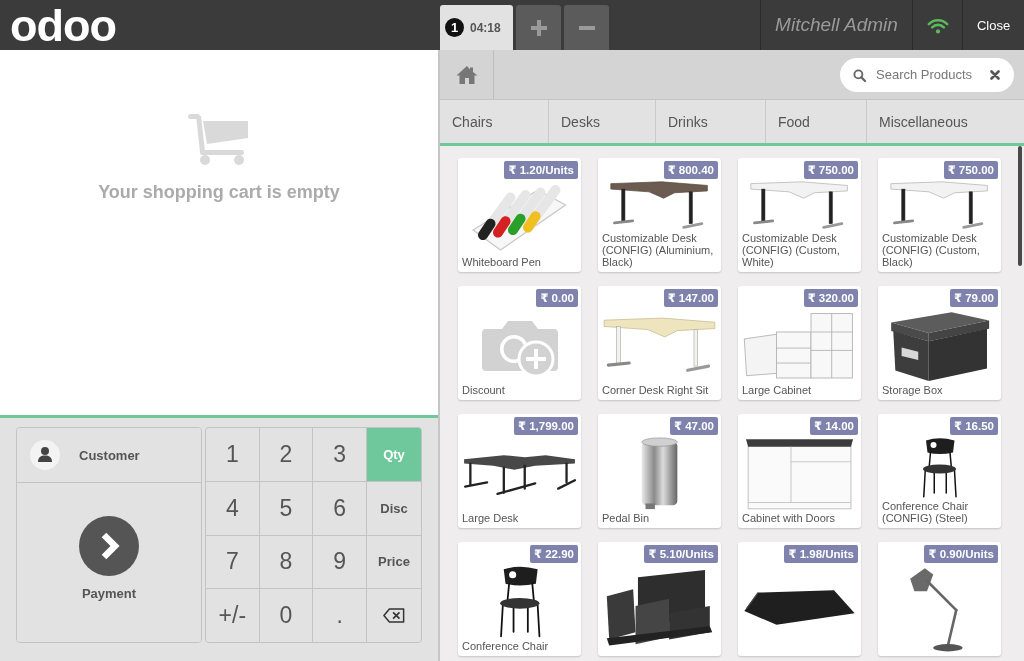  What do you see at coordinates (63, 25) in the screenshot?
I see `logo: odoo` at bounding box center [63, 25].